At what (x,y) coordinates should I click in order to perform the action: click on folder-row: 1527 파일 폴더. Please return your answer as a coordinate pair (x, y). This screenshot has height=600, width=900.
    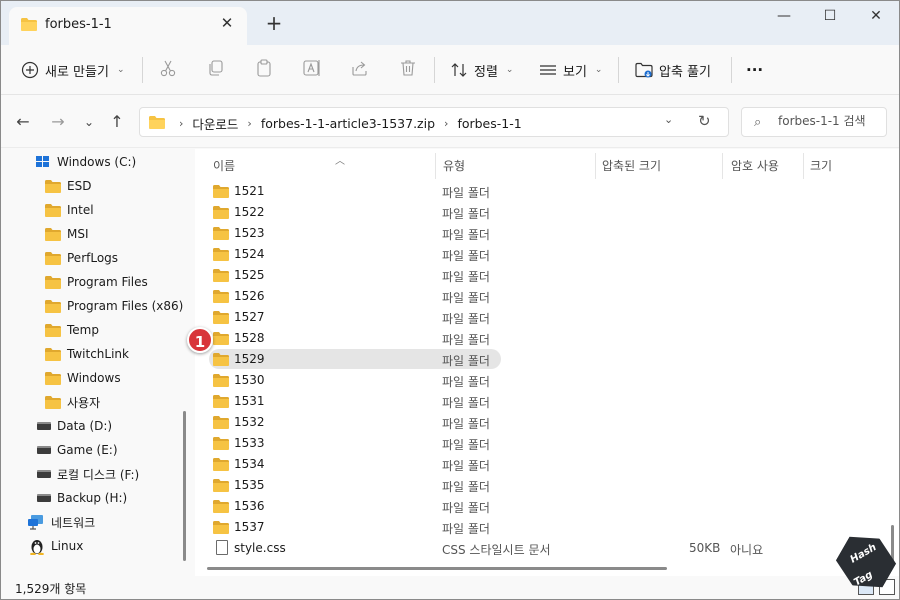
    Looking at the image, I should click on (548, 317).